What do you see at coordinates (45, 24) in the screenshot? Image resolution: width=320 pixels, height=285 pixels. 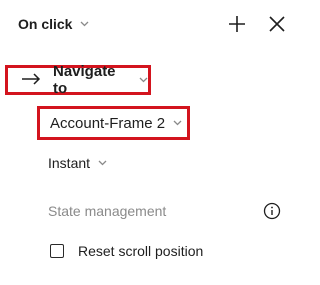 I see `trigger-label: On click` at bounding box center [45, 24].